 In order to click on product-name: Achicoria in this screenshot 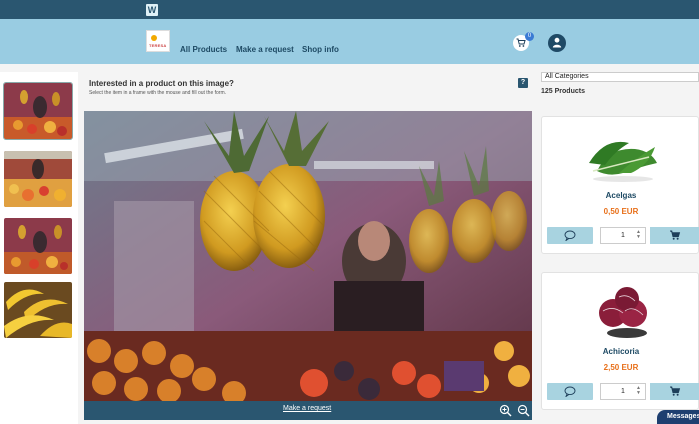, I will do `click(620, 351)`.